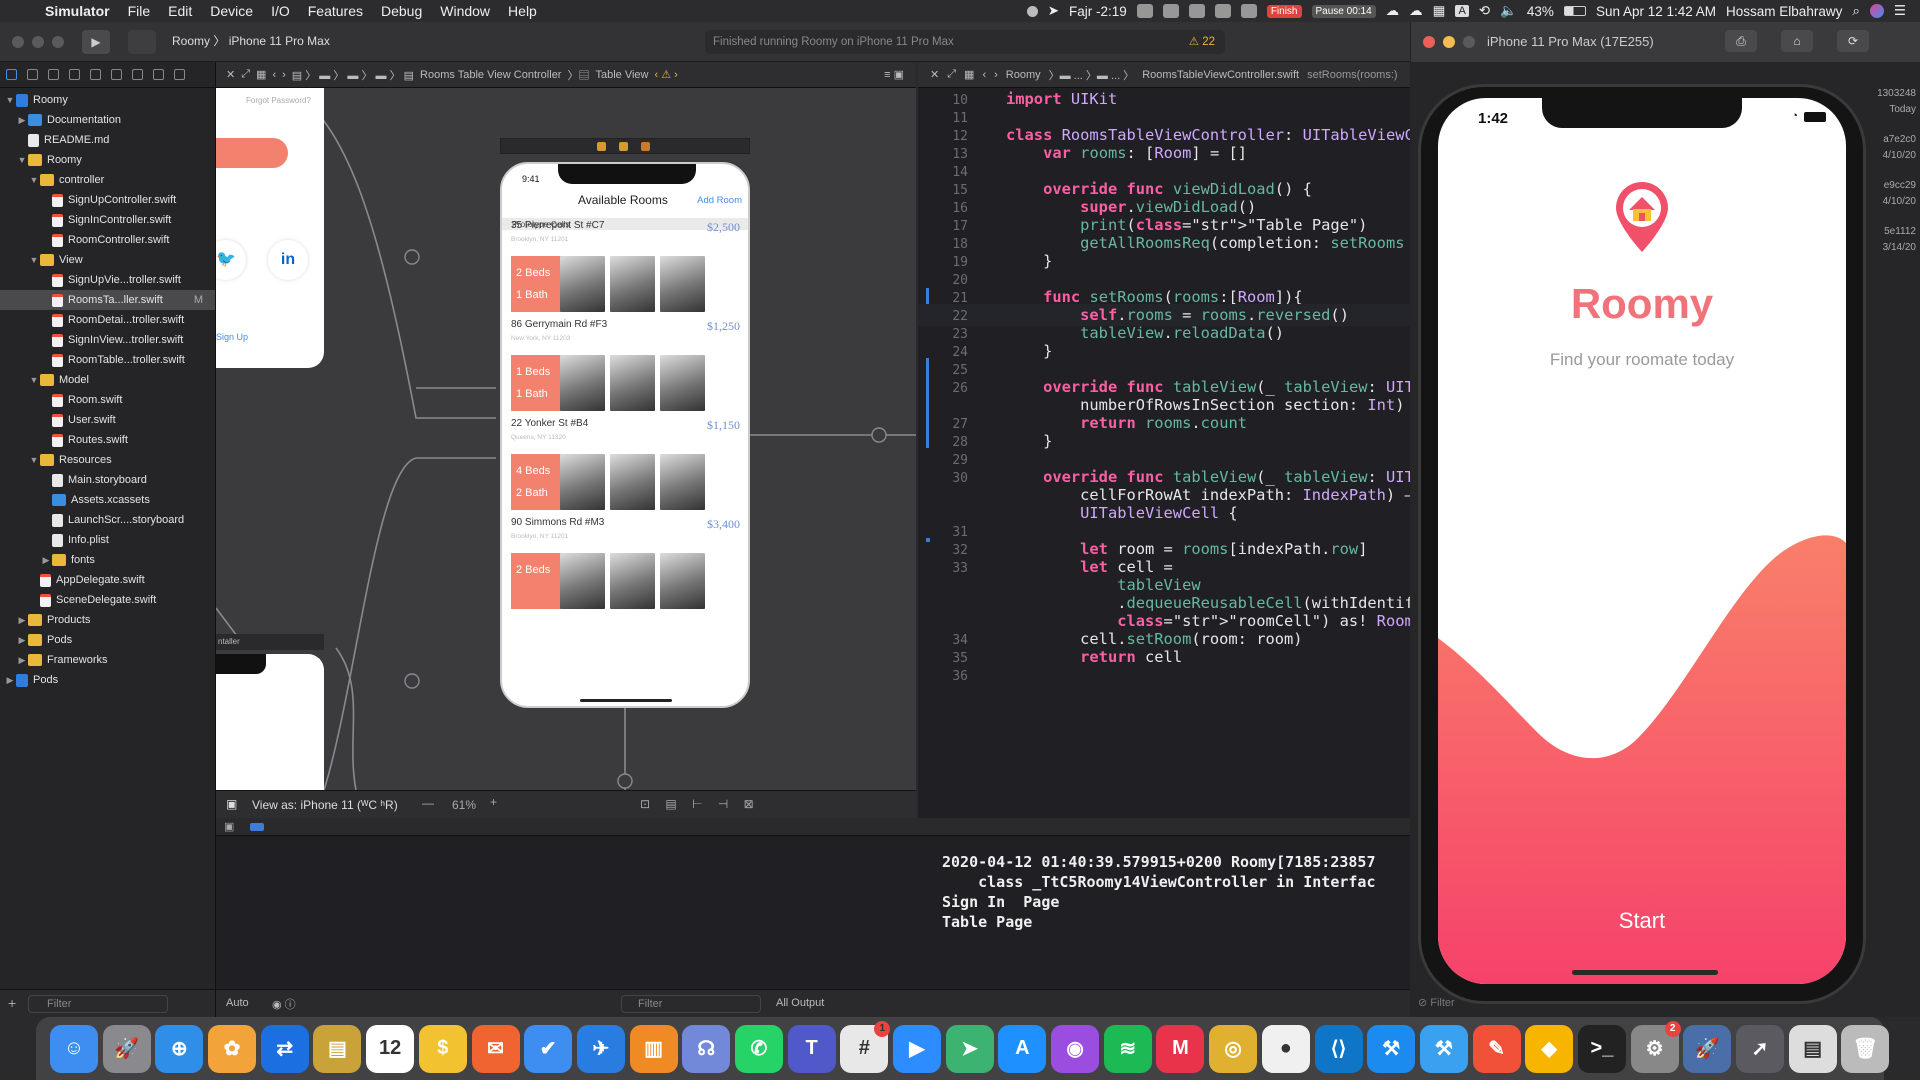 This screenshot has height=1080, width=1920. Describe the element at coordinates (230, 74) in the screenshot. I see `close-editor-icon: ✕` at that location.